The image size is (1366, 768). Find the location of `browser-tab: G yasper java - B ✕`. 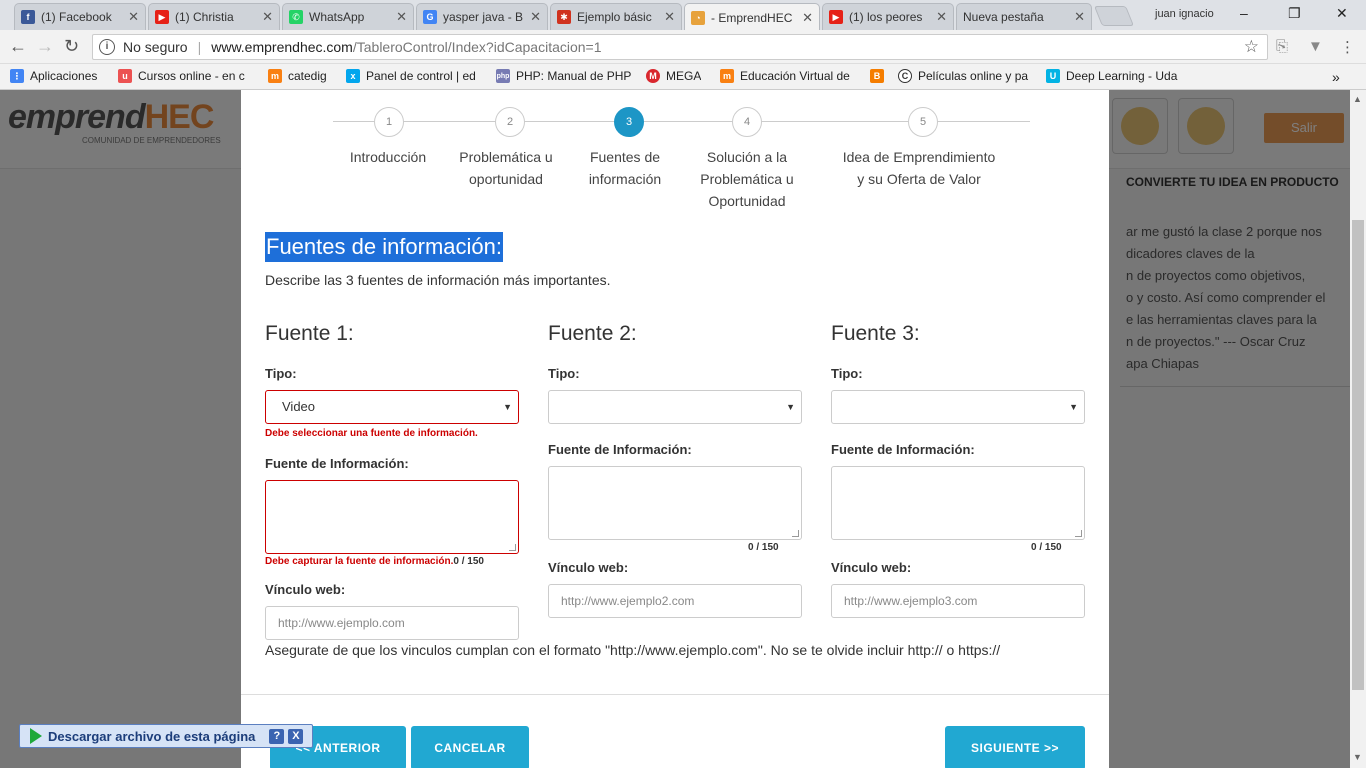

browser-tab: G yasper java - B ✕ is located at coordinates (482, 16).